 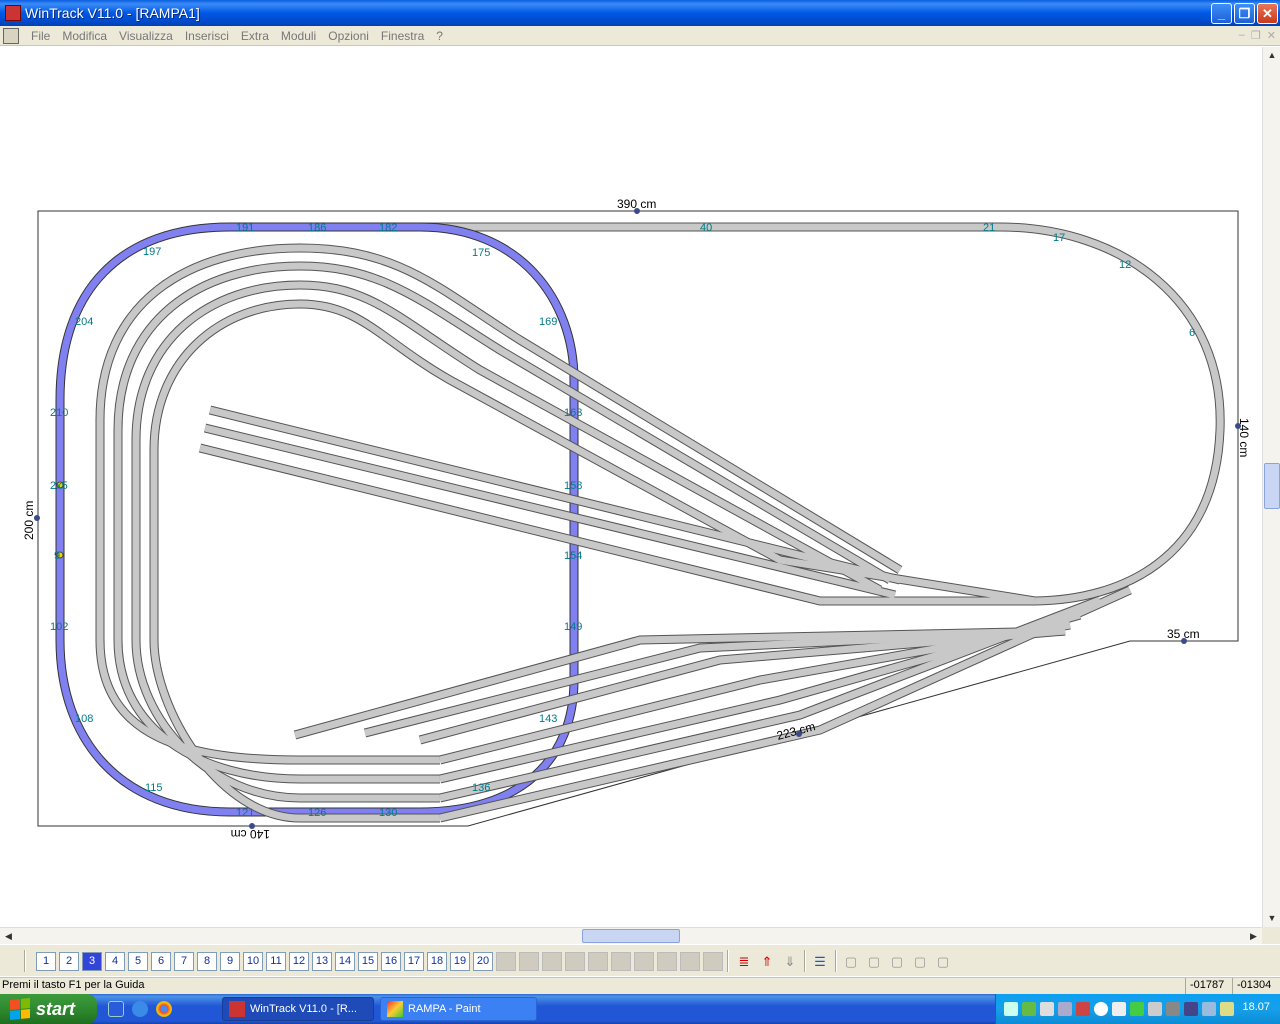 What do you see at coordinates (253, 961) in the screenshot?
I see `layer-button-10: 10` at bounding box center [253, 961].